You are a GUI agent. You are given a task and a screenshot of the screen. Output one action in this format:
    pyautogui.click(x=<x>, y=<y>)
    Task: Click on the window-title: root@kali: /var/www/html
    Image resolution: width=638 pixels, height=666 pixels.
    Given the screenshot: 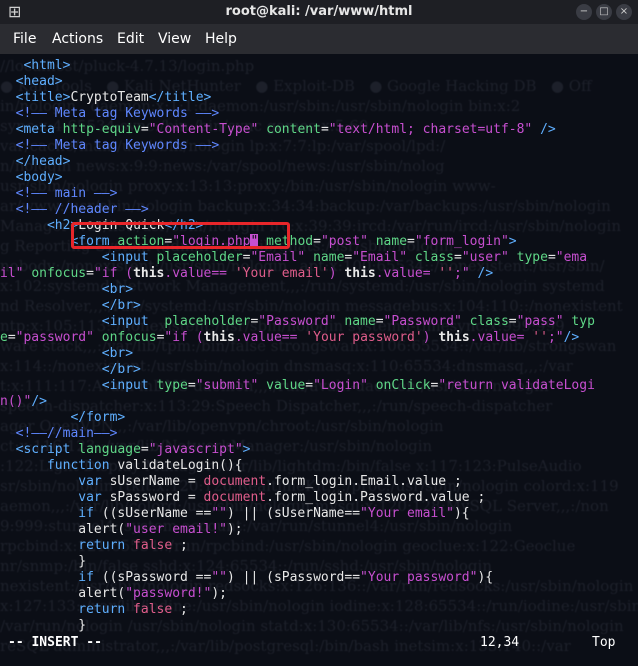 What is the action you would take?
    pyautogui.click(x=319, y=11)
    